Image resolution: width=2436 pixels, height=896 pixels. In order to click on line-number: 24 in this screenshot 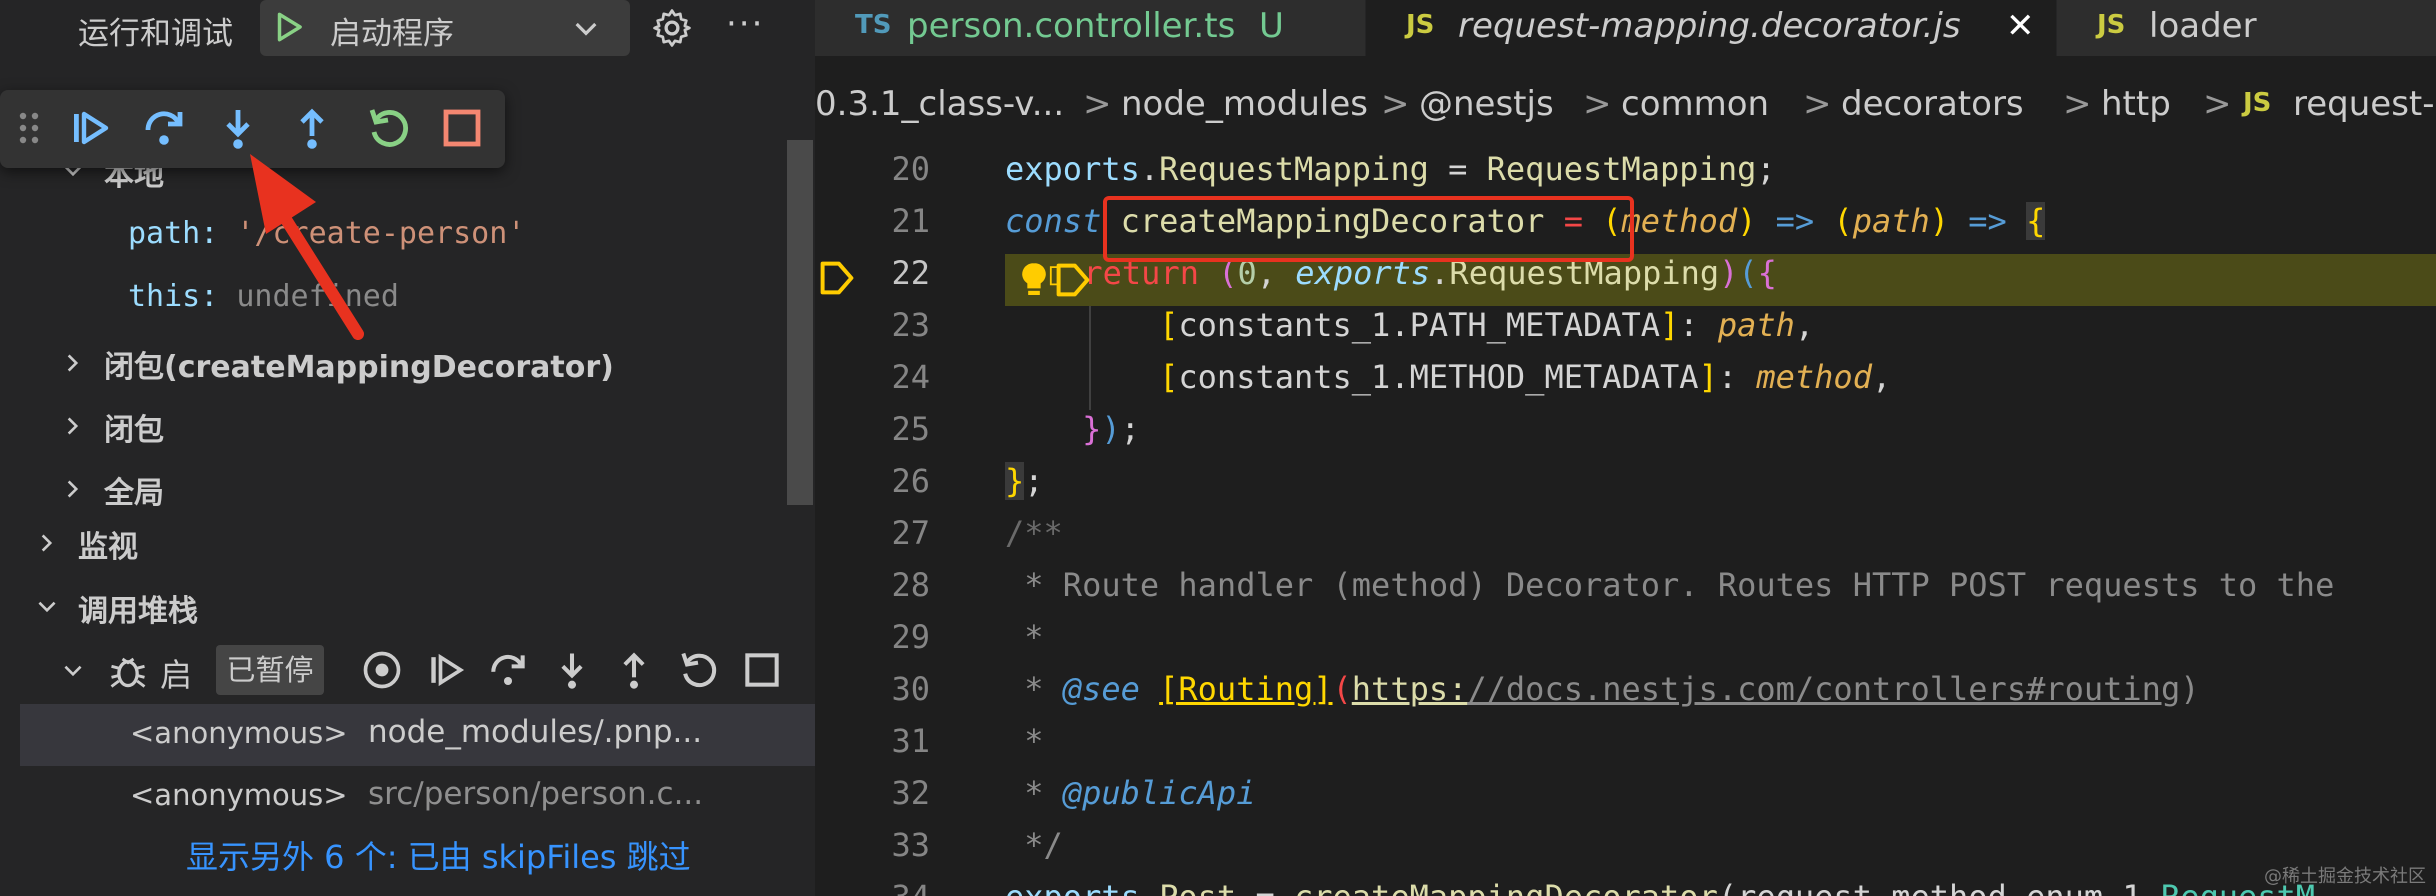, I will do `click(910, 377)`.